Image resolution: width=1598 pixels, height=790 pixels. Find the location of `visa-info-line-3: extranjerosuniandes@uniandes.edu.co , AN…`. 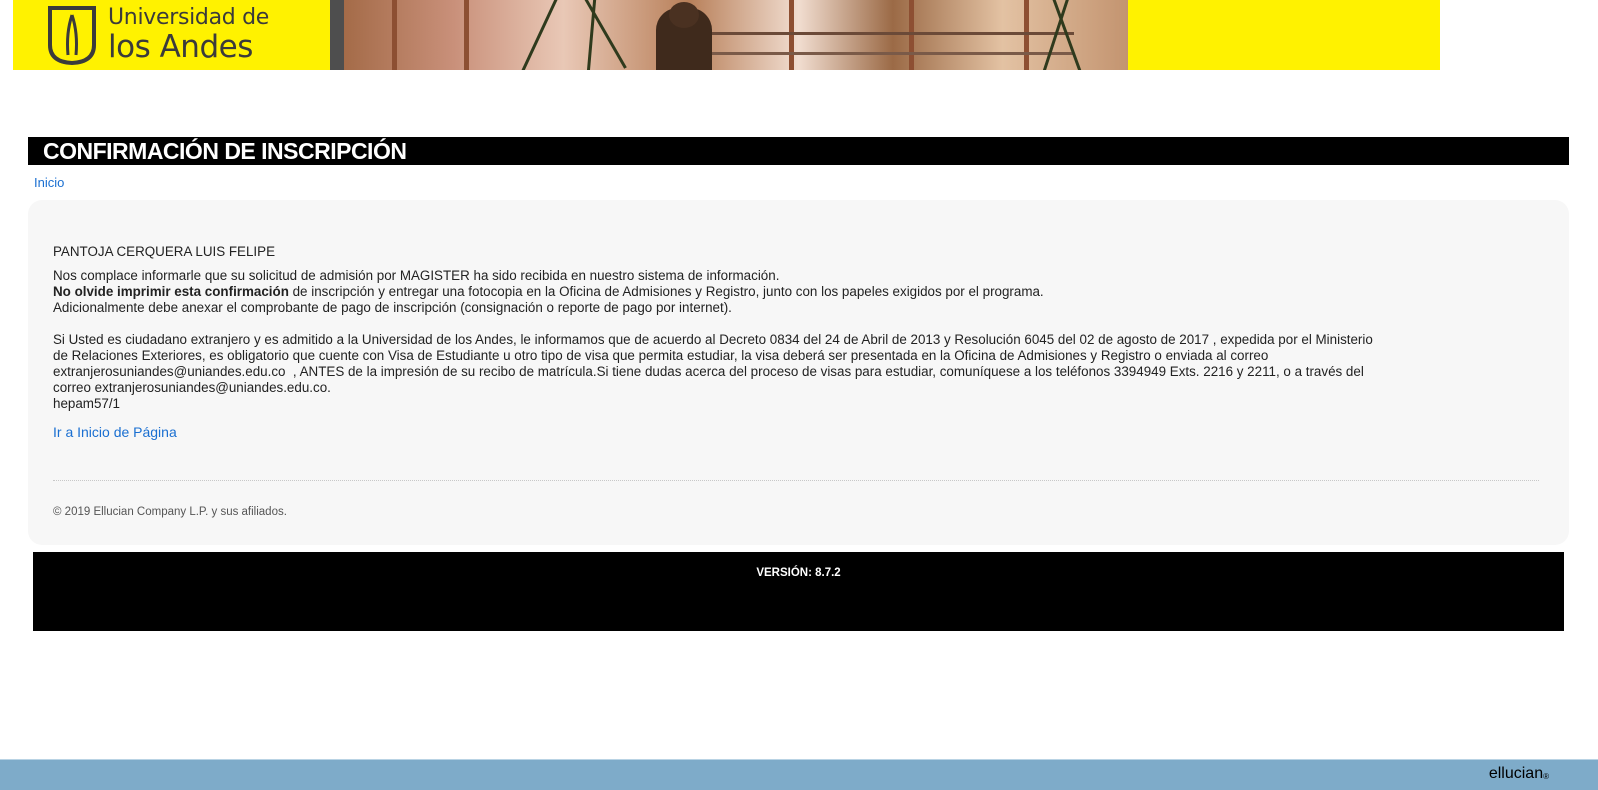

visa-info-line-3: extranjerosuniandes@uniandes.edu.co , AN… is located at coordinates (708, 371).